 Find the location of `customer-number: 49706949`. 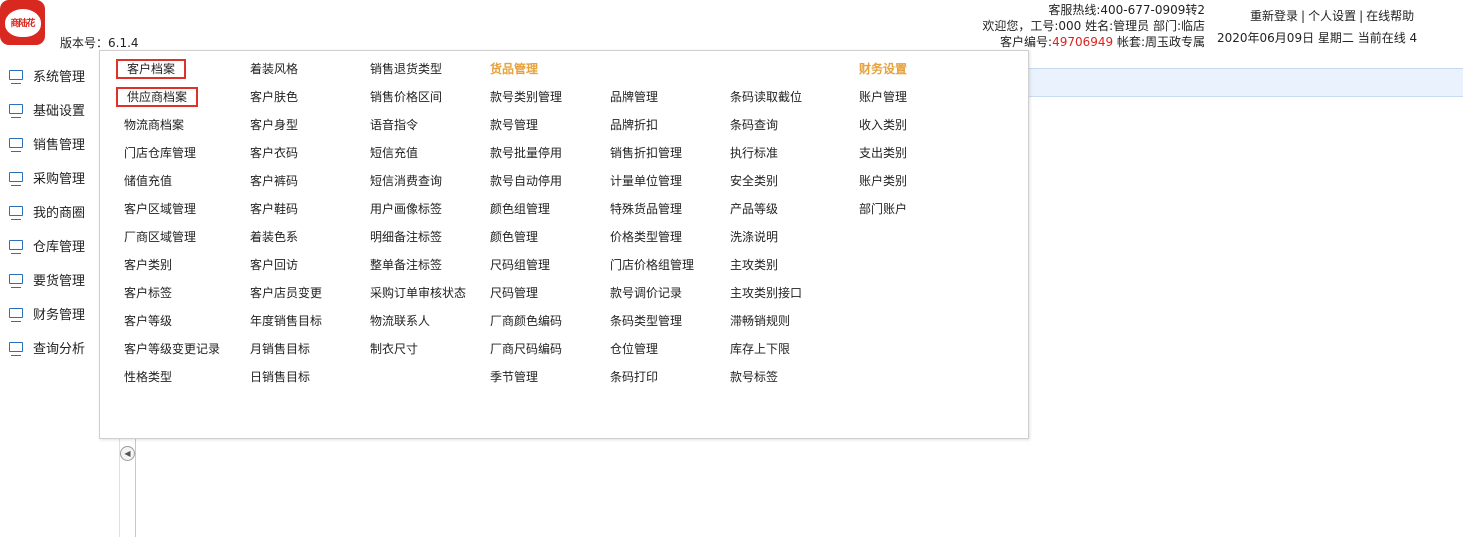

customer-number: 49706949 is located at coordinates (1083, 42).